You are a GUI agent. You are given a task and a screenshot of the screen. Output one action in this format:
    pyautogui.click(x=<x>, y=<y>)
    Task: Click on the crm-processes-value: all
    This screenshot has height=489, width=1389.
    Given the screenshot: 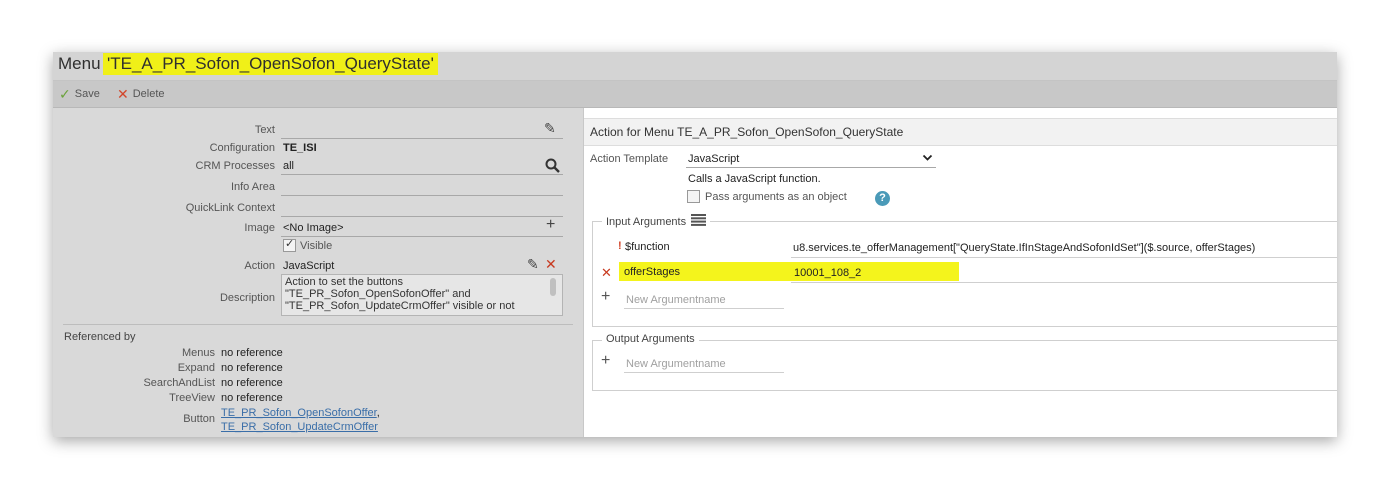 What is the action you would take?
    pyautogui.click(x=288, y=166)
    